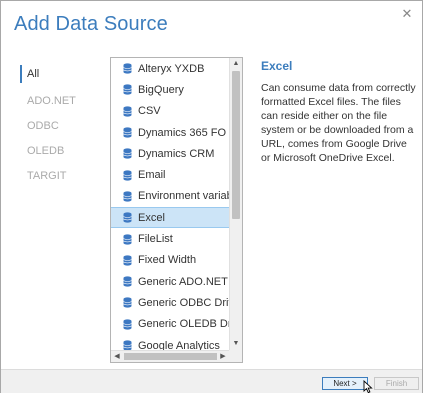 The width and height of the screenshot is (423, 393). Describe the element at coordinates (170, 174) in the screenshot. I see `list-item: Email` at that location.